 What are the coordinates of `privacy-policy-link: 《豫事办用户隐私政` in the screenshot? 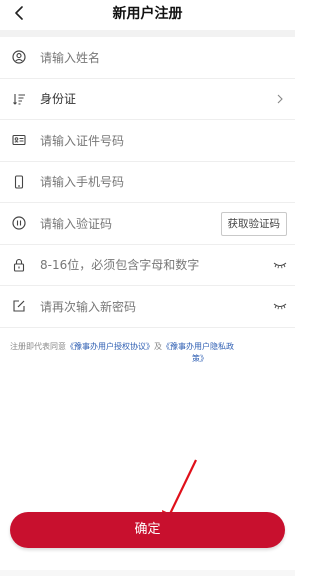 It's located at (198, 346).